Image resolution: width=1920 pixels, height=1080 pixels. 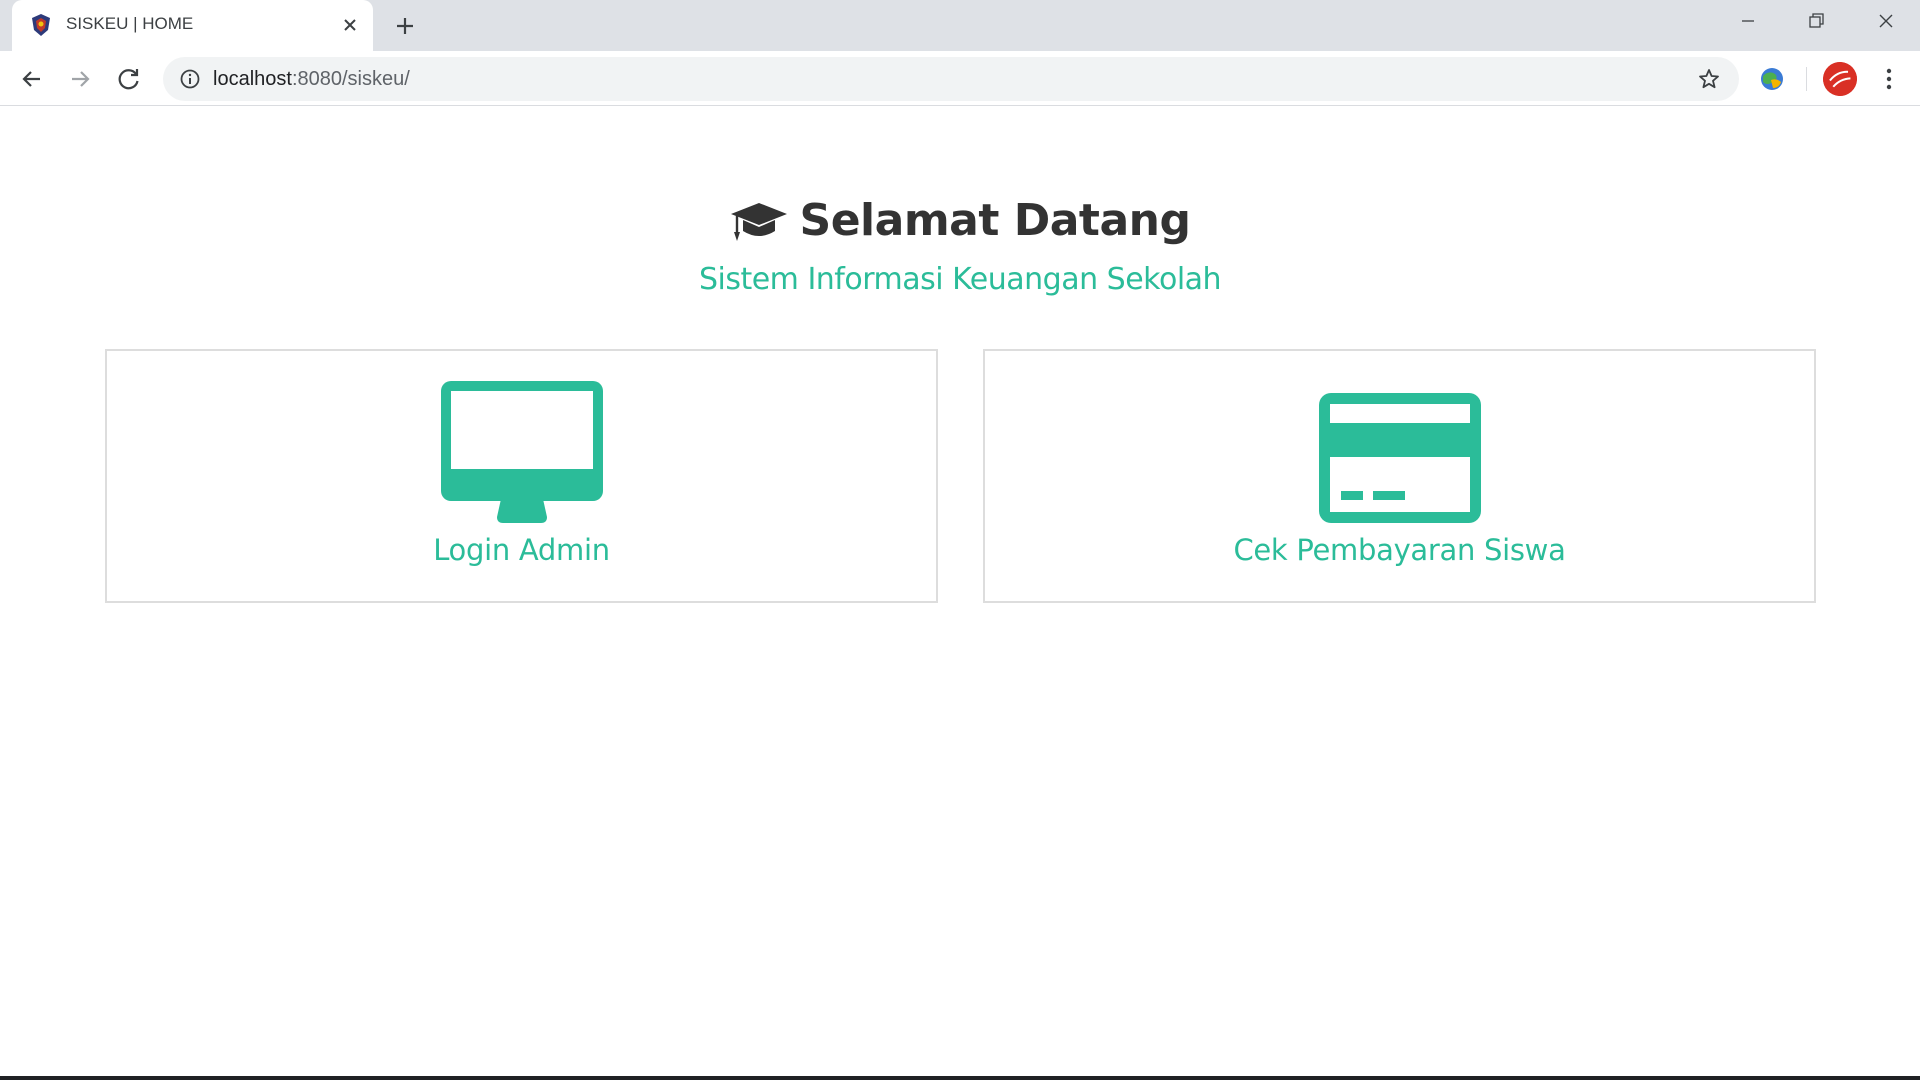 I want to click on desktop-icon, so click(x=521, y=452).